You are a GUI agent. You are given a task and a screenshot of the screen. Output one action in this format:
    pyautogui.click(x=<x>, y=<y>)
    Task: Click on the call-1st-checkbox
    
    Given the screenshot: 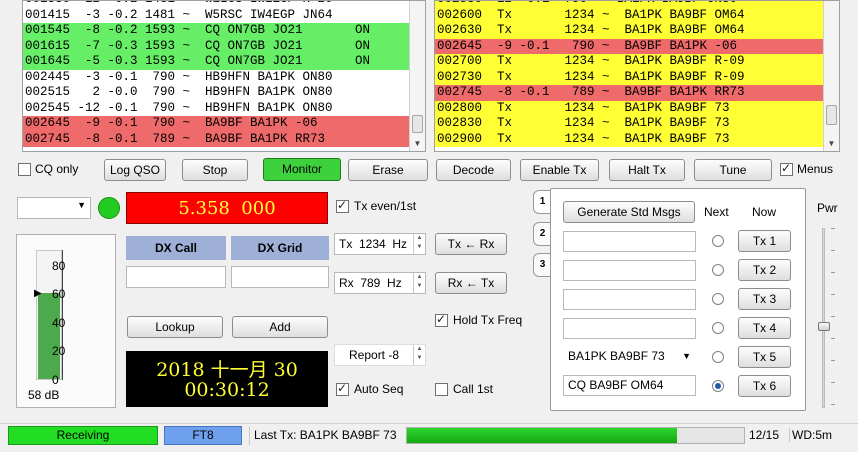 What is the action you would take?
    pyautogui.click(x=441, y=389)
    